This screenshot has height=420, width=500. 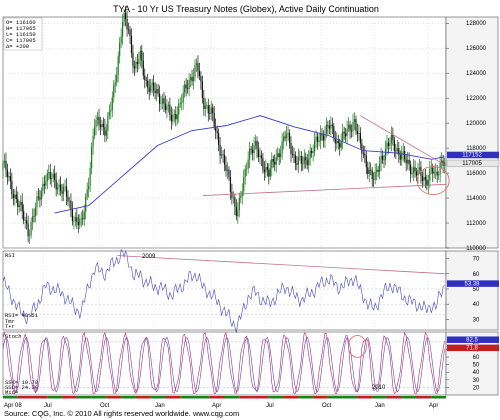 I want to click on stoch-current-badge: 71.8, so click(x=472, y=349).